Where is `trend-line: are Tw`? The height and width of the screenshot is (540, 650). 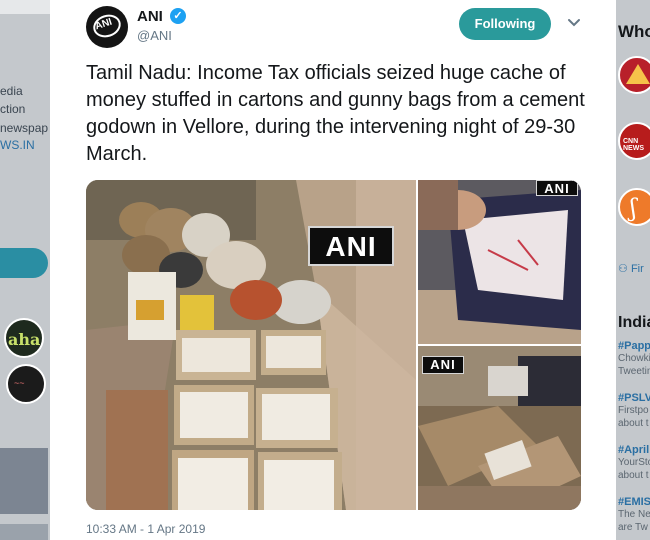 trend-line: are Tw is located at coordinates (633, 527).